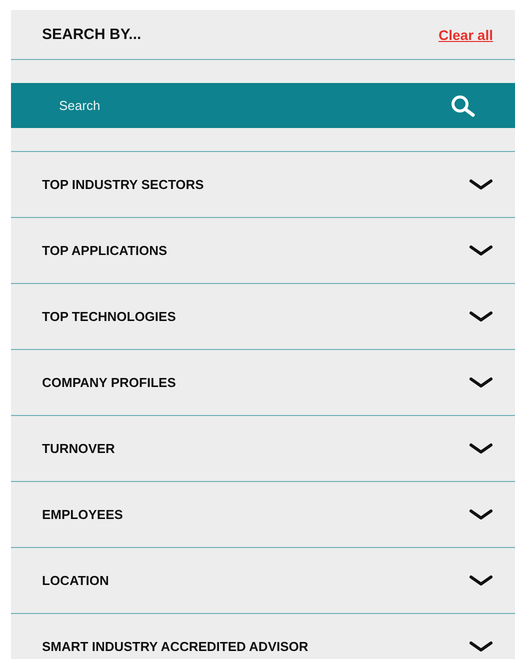 The height and width of the screenshot is (659, 515). I want to click on filter-row: LOCATION, so click(263, 581).